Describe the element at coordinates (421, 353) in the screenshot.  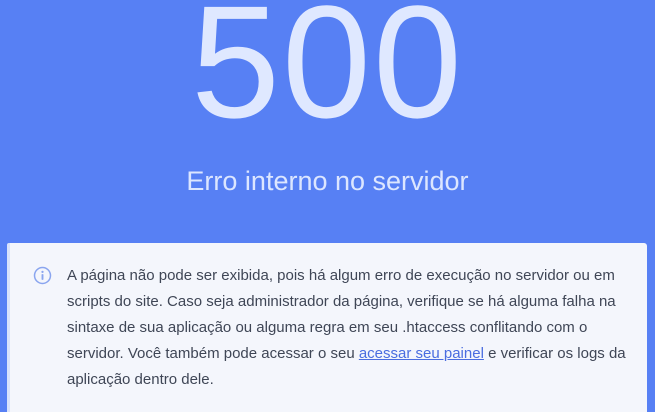
I see `panel-link: acessar seu painel` at that location.